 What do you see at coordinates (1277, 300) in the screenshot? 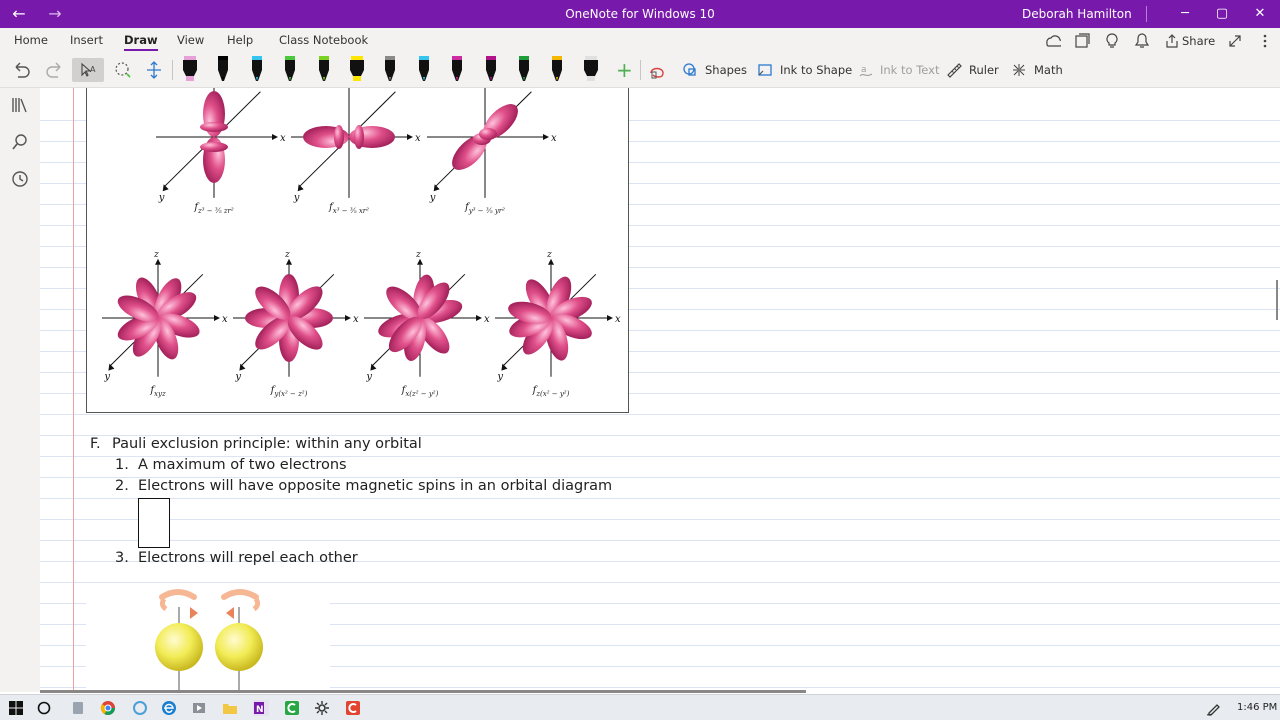
I see `vertical-scrollbar` at bounding box center [1277, 300].